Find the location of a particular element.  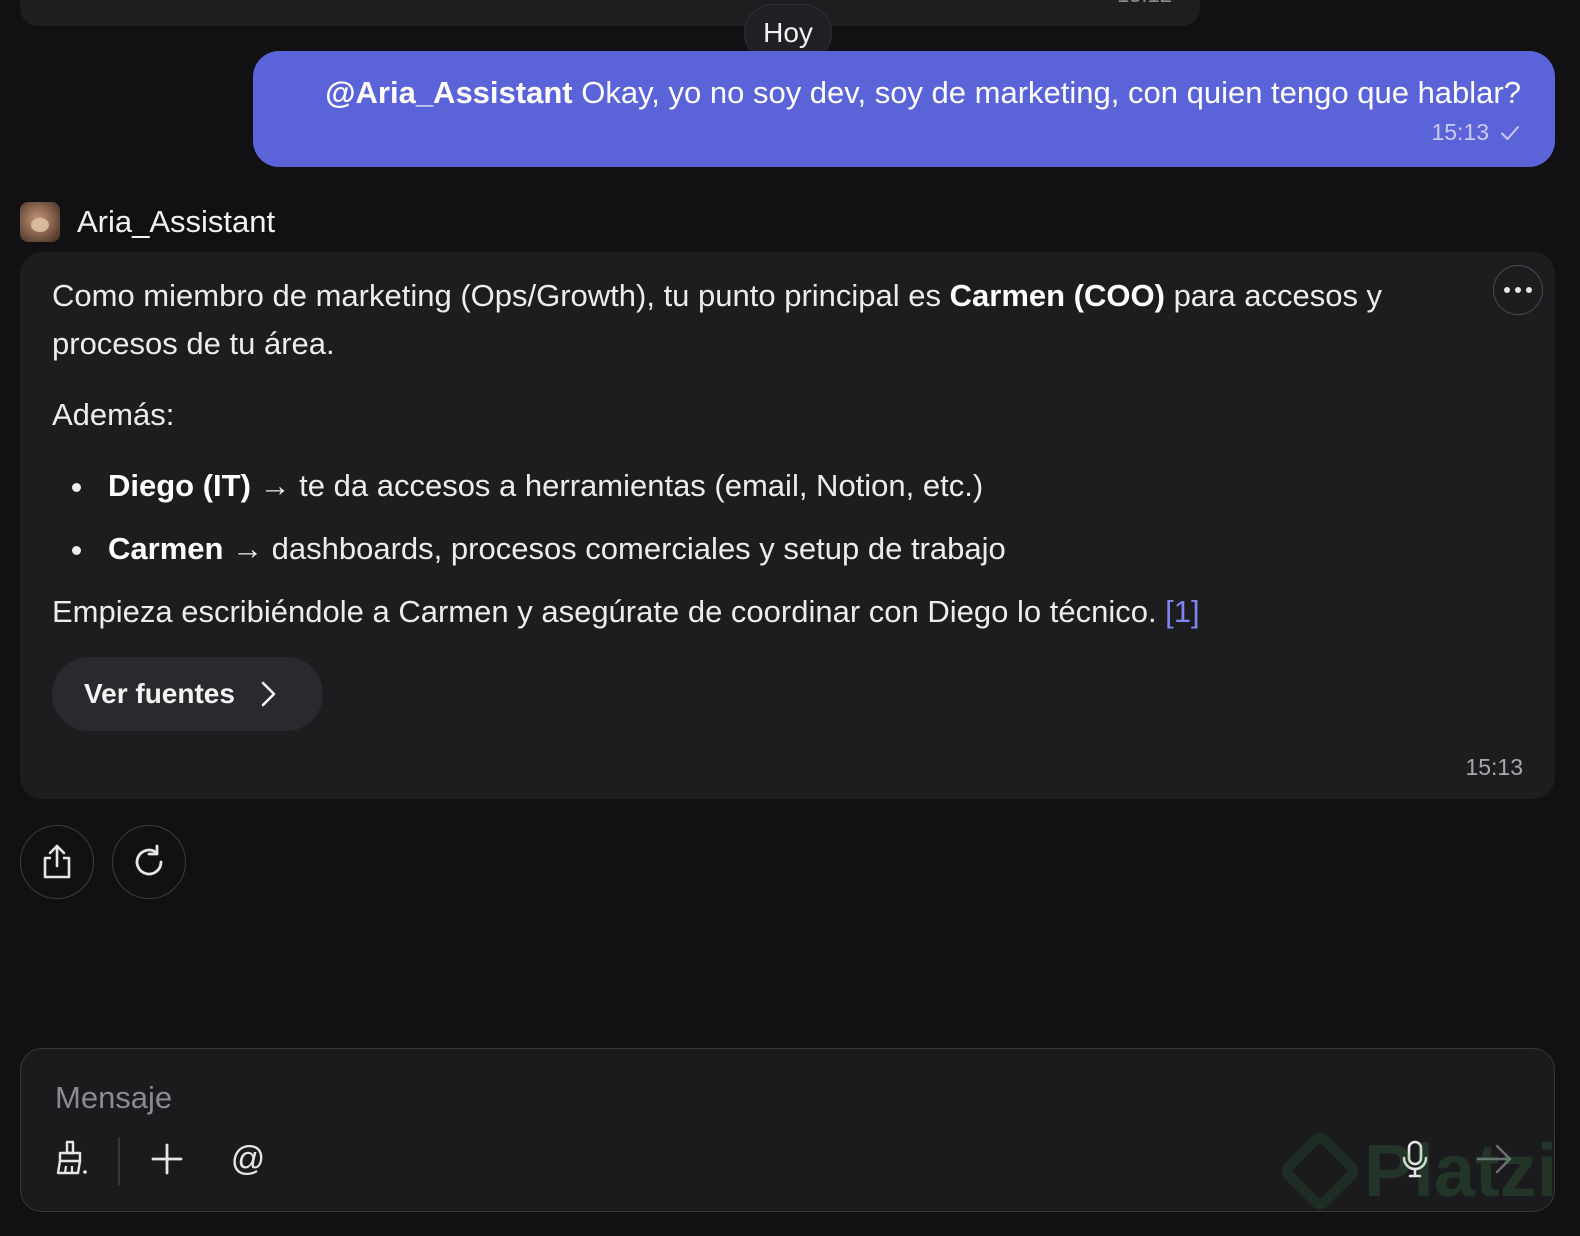

regenerate-button is located at coordinates (149, 862).